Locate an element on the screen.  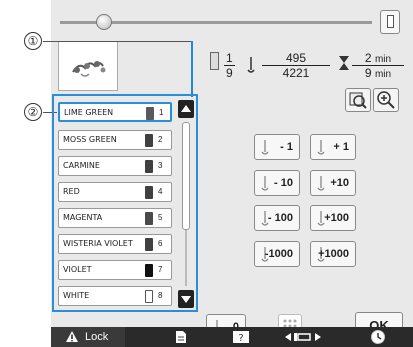
thread-number: 2 is located at coordinates (160, 139).